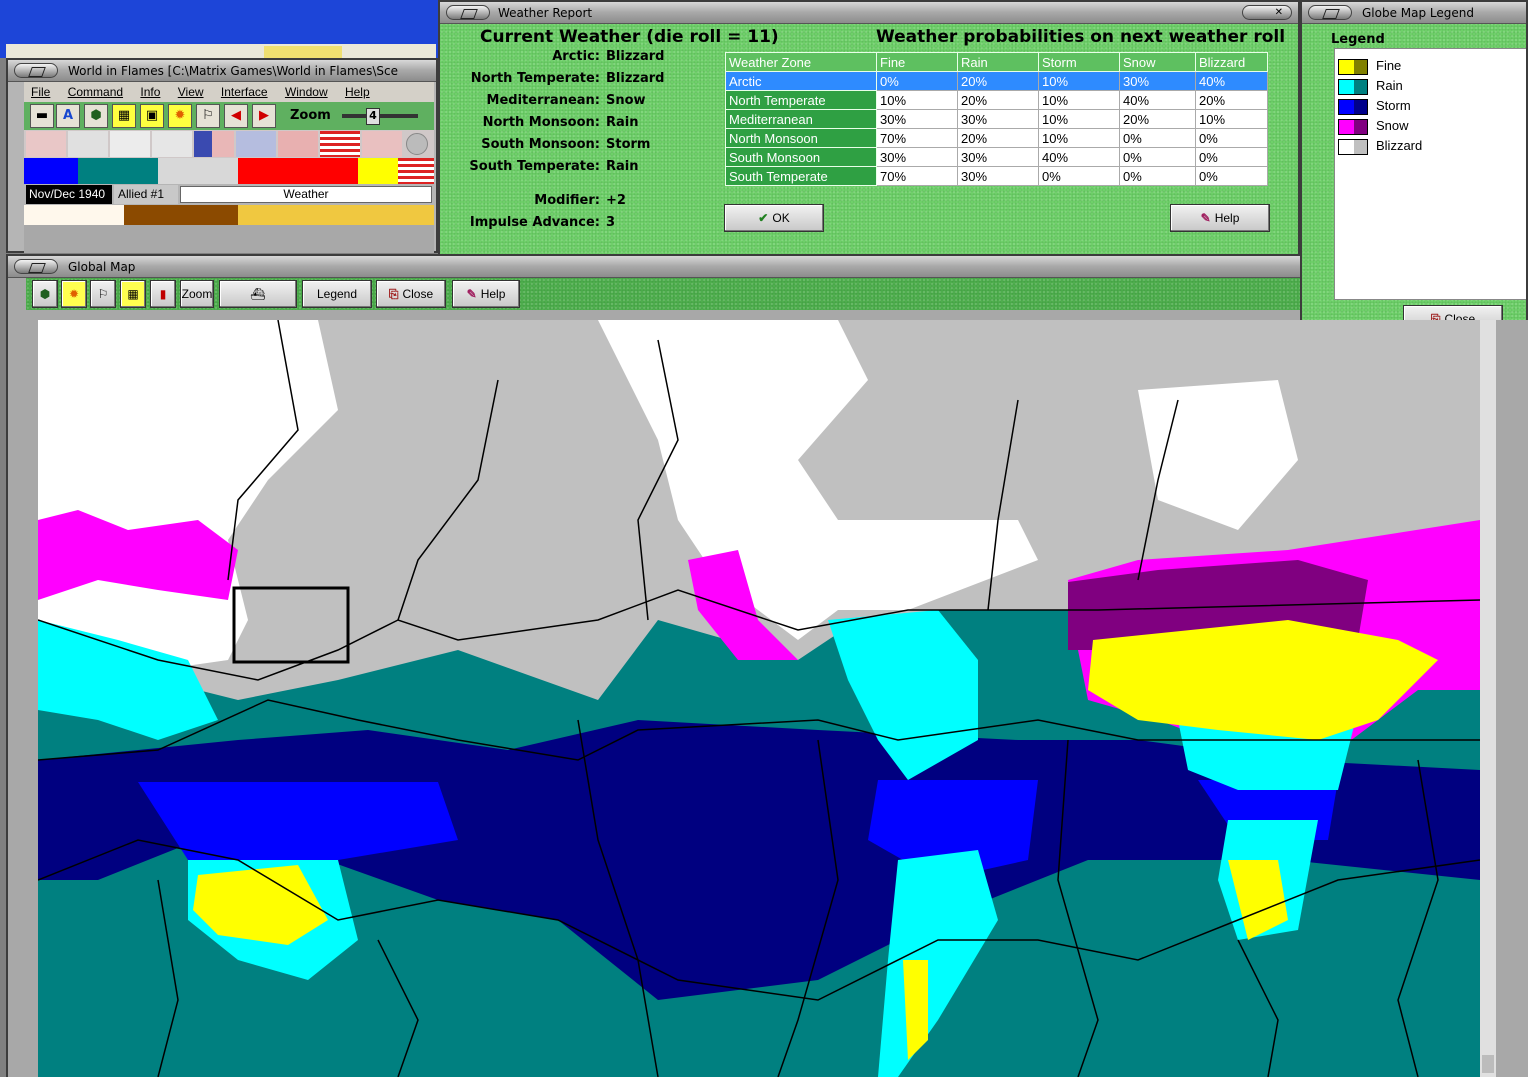 This screenshot has width=1528, height=1077. I want to click on header-snow: Snow, so click(1157, 62).